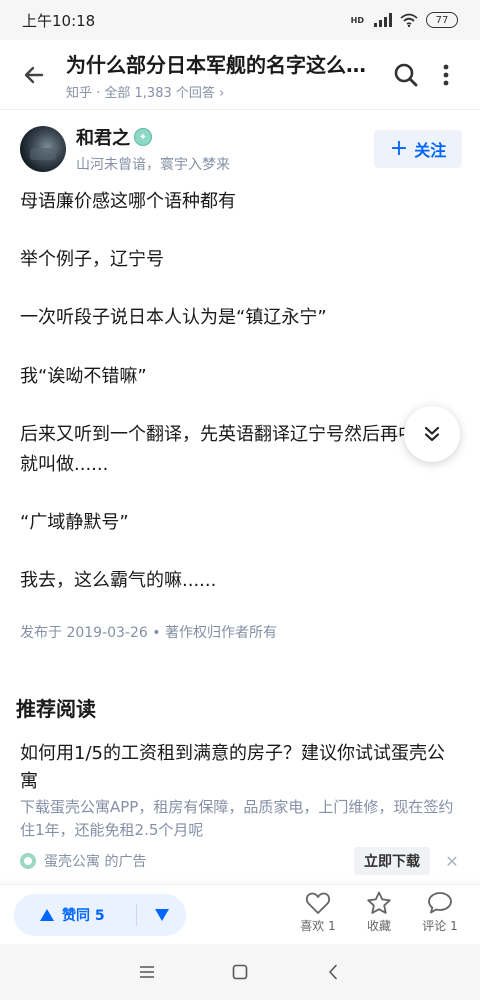 The height and width of the screenshot is (1000, 480). What do you see at coordinates (222, 63) in the screenshot?
I see `question-title: 为什么部分日本军舰的名字这么优雅？` at bounding box center [222, 63].